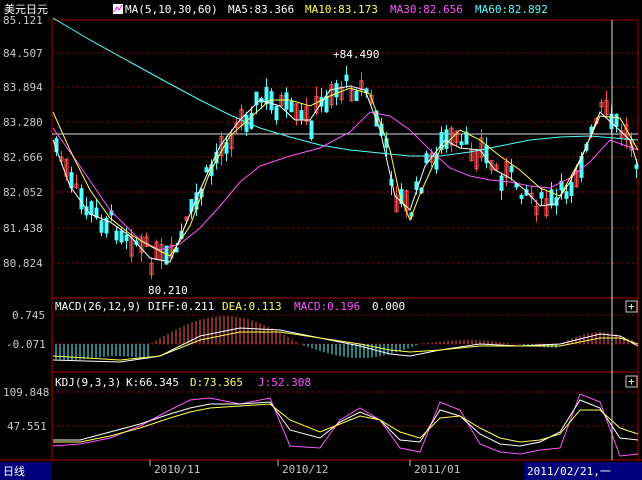  Describe the element at coordinates (26, 392) in the screenshot. I see `kdj-tick-label: 109.848` at that location.